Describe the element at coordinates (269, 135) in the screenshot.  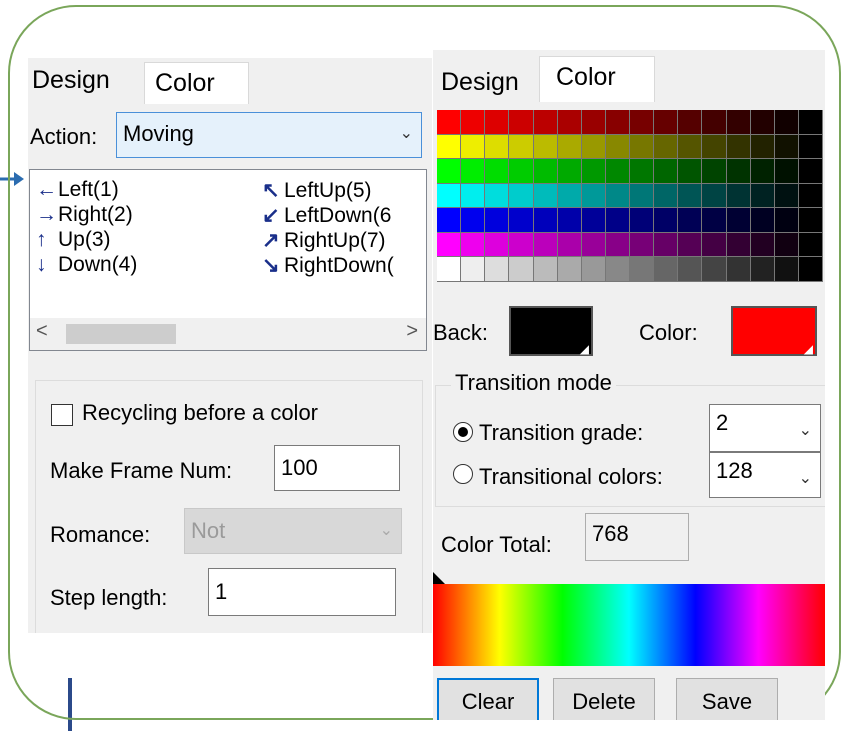
I see `action-select: Moving ⌄` at that location.